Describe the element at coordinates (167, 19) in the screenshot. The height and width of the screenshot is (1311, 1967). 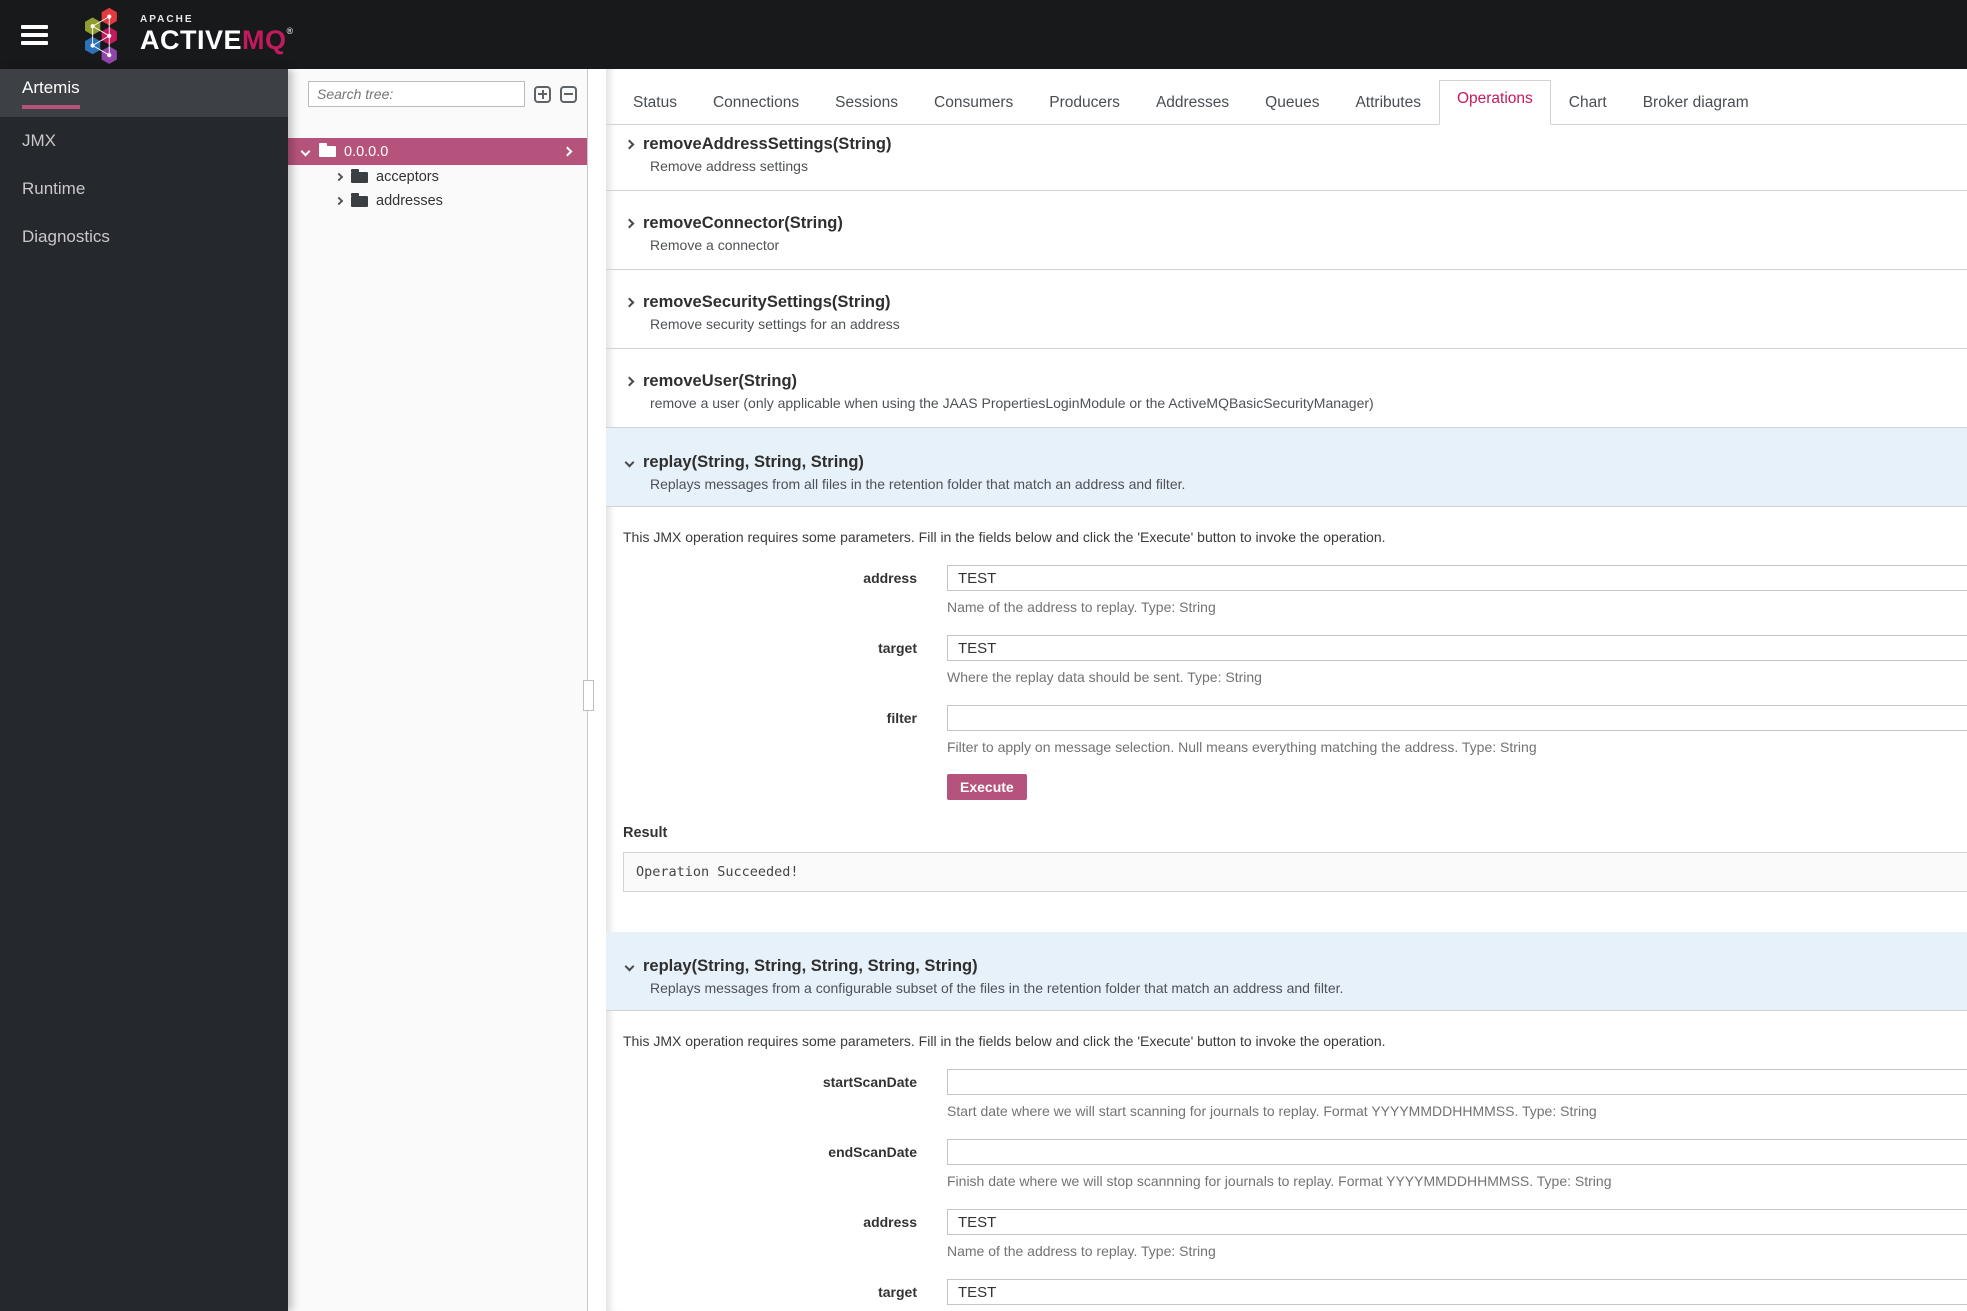
I see `logo-apache-text: APACHE` at that location.